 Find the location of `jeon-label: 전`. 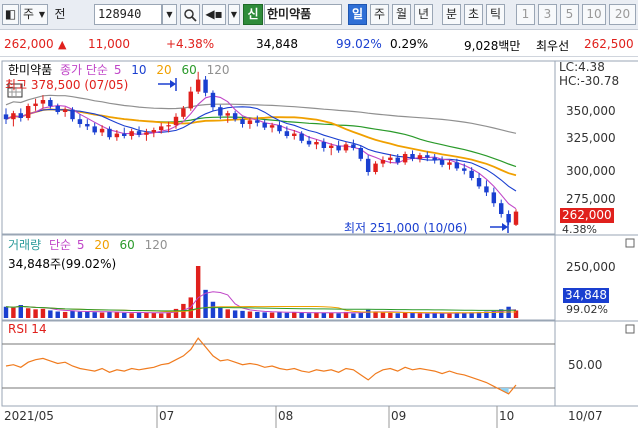

jeon-label: 전 is located at coordinates (60, 14).